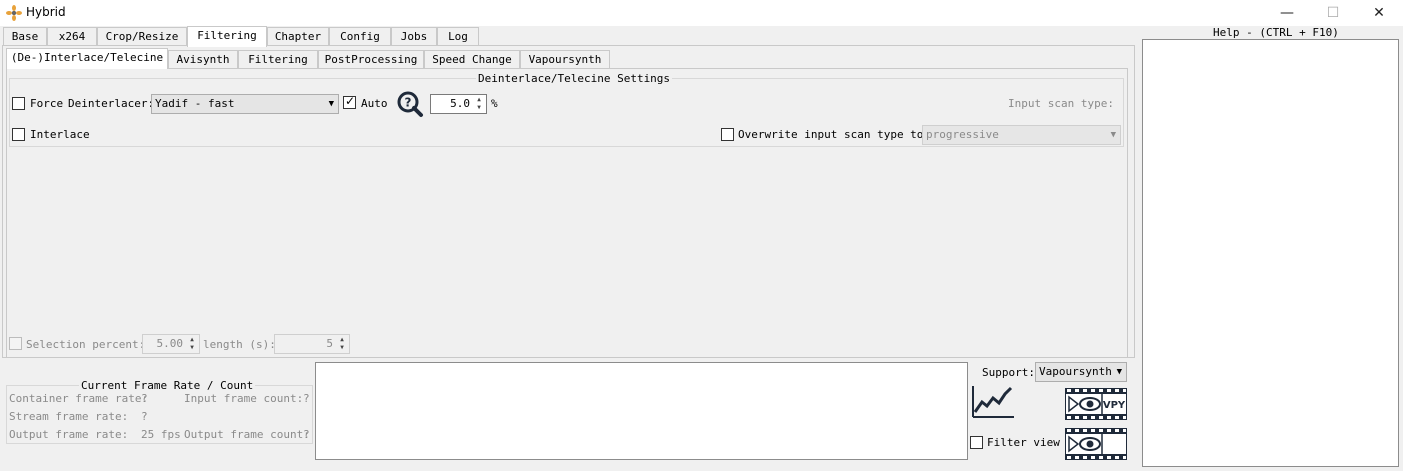 This screenshot has width=1403, height=471. What do you see at coordinates (458, 36) in the screenshot?
I see `tab-log: Log` at bounding box center [458, 36].